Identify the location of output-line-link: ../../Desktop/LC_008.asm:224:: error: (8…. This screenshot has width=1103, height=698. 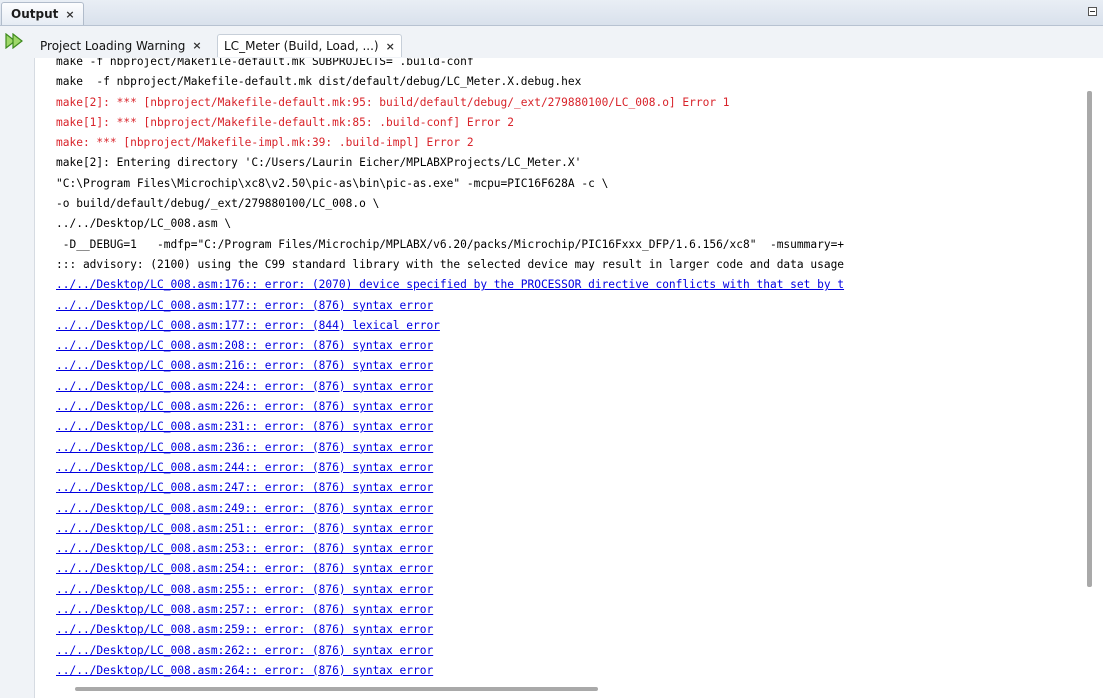
(567, 387).